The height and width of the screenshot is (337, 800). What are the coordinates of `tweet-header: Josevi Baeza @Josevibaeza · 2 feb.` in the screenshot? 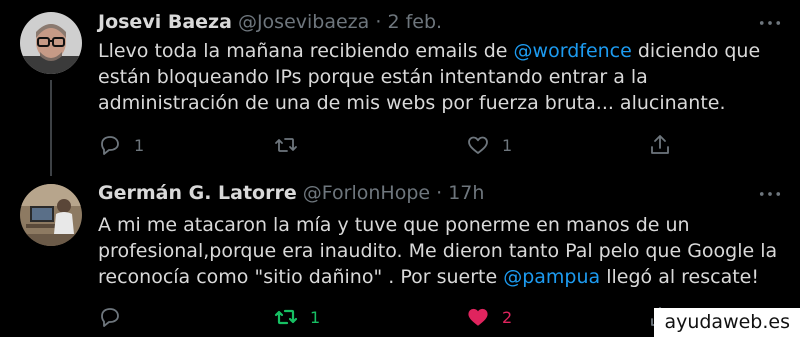 It's located at (270, 22).